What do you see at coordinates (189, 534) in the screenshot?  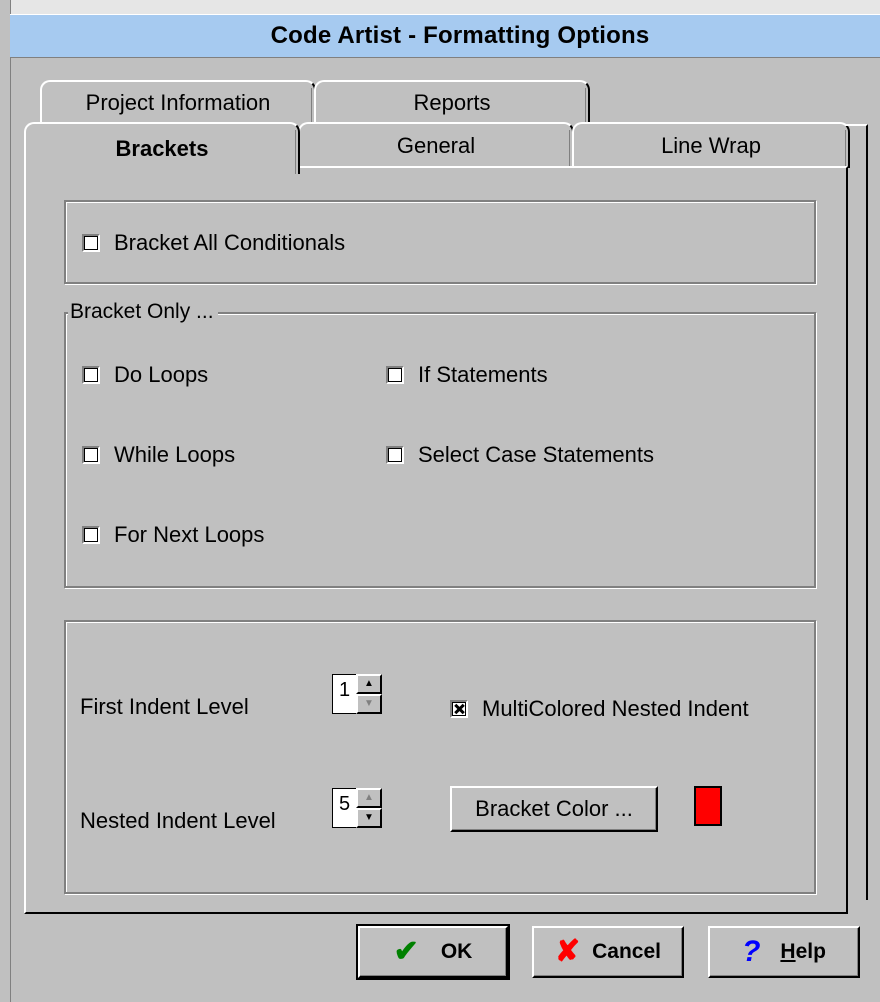 I see `checkbox-label: For Next Loops` at bounding box center [189, 534].